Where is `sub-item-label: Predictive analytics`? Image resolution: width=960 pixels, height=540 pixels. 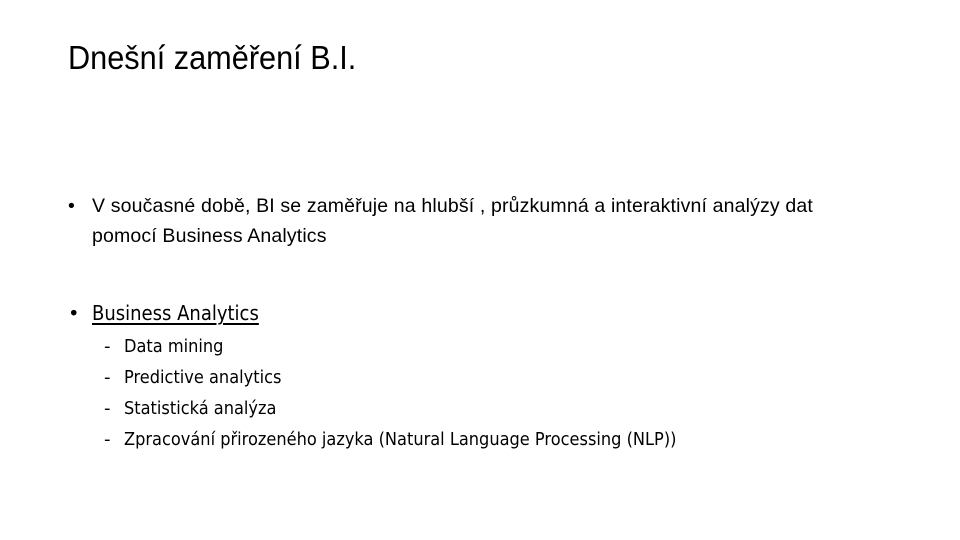
sub-item-label: Predictive analytics is located at coordinates (203, 377).